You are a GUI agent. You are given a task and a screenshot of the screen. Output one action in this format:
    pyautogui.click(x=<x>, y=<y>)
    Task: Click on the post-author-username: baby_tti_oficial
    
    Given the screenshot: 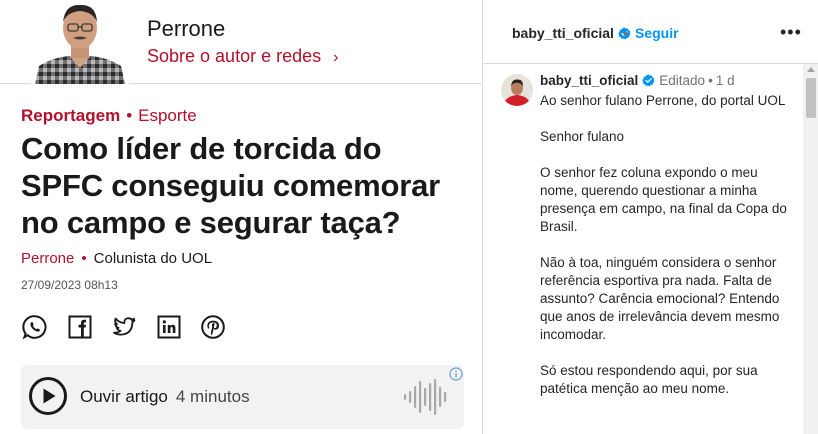 What is the action you would take?
    pyautogui.click(x=563, y=33)
    